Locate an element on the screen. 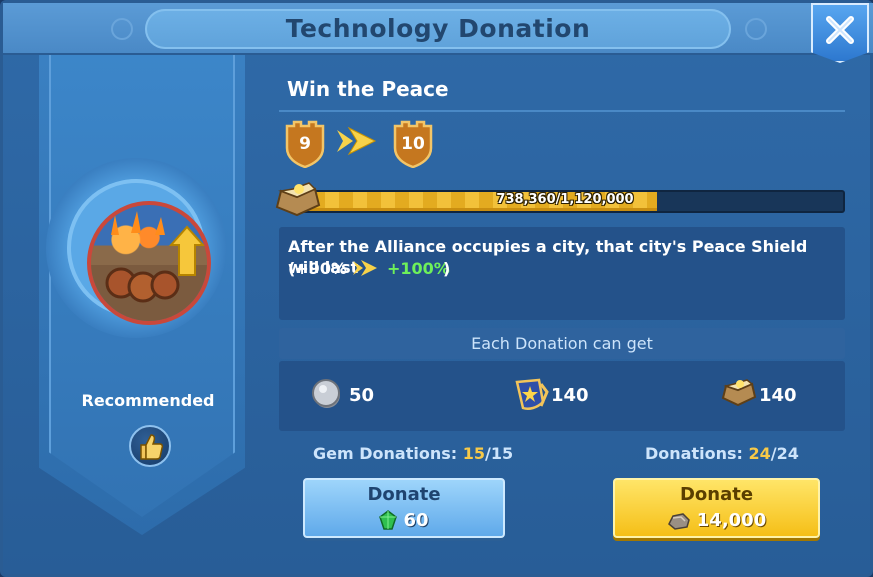 This screenshot has width=873, height=577. donate-gem-cost: 60 is located at coordinates (404, 520).